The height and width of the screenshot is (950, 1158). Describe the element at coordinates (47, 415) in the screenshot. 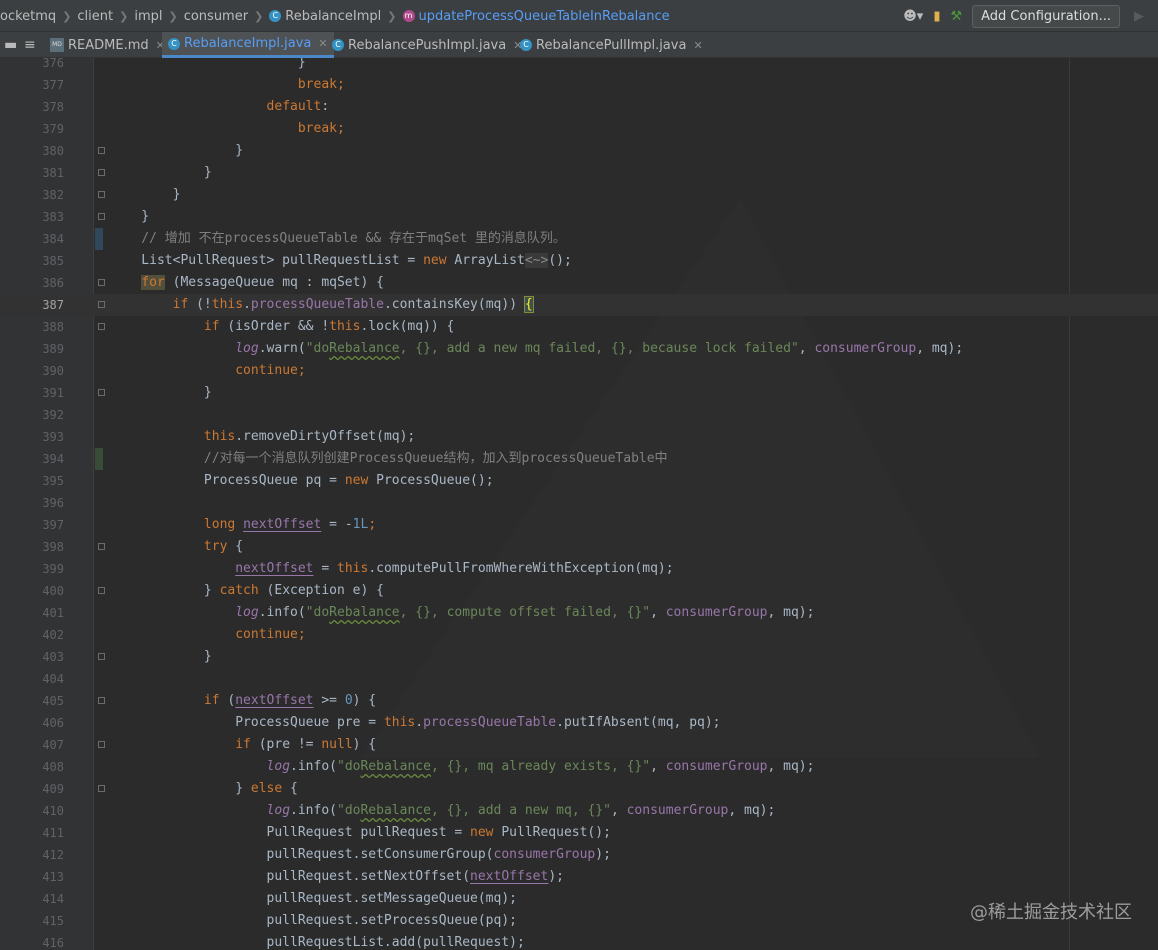

I see `line-number: 392` at that location.